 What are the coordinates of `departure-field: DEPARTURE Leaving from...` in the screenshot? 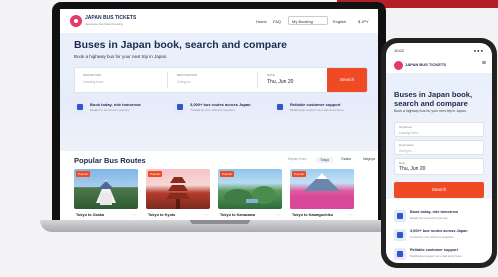 It's located at (120, 80).